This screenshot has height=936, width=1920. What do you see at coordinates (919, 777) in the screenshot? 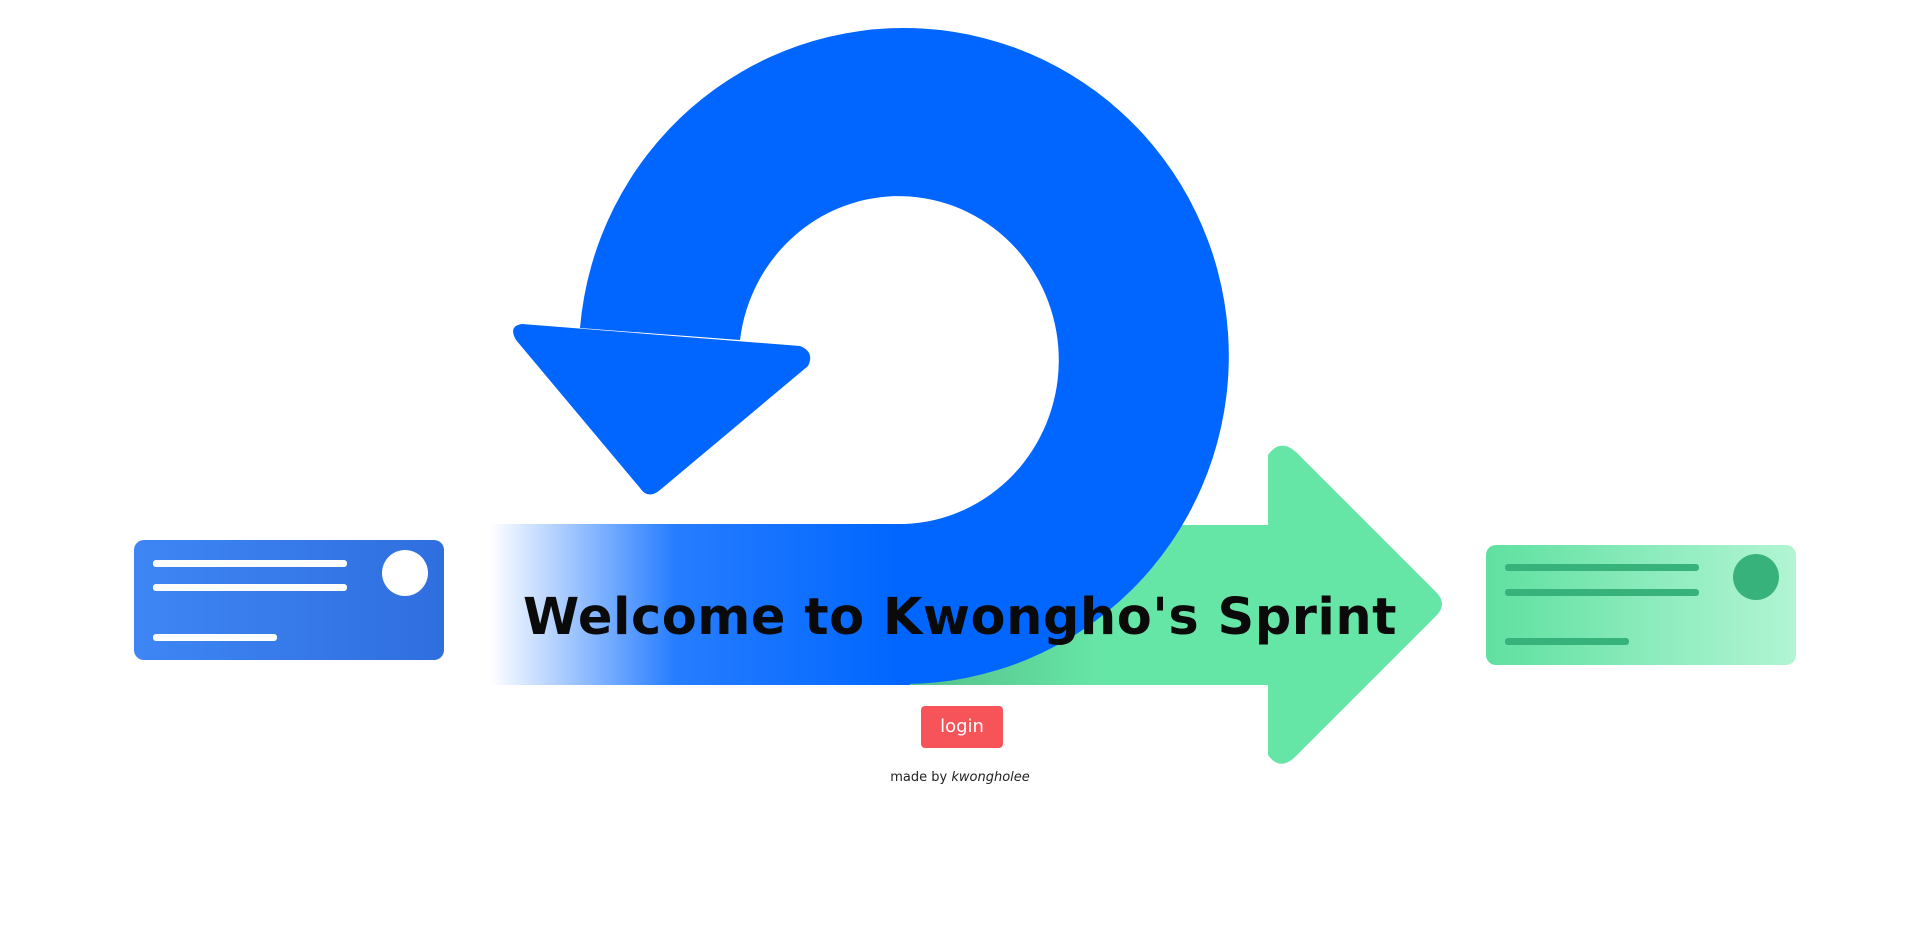
I see `credit-prefix: made by` at bounding box center [919, 777].